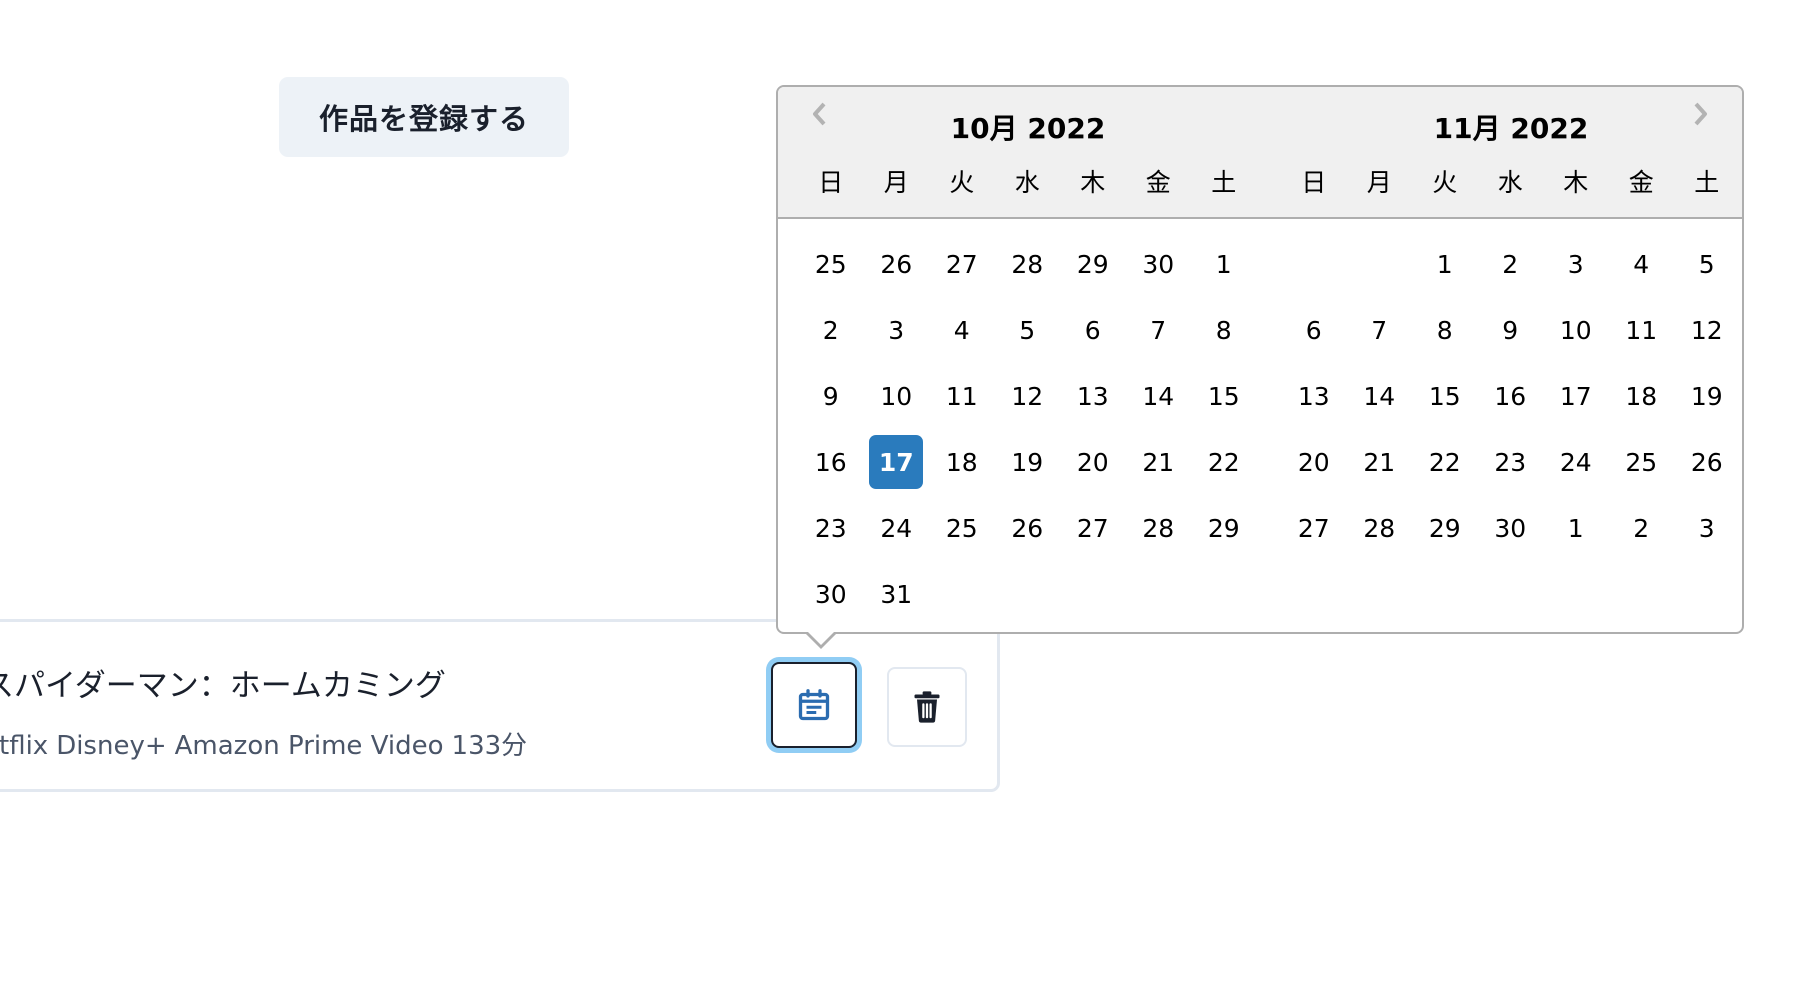 Image resolution: width=1800 pixels, height=1002 pixels. I want to click on week-row: 13 14 15 16 17 18 19, so click(1510, 396).